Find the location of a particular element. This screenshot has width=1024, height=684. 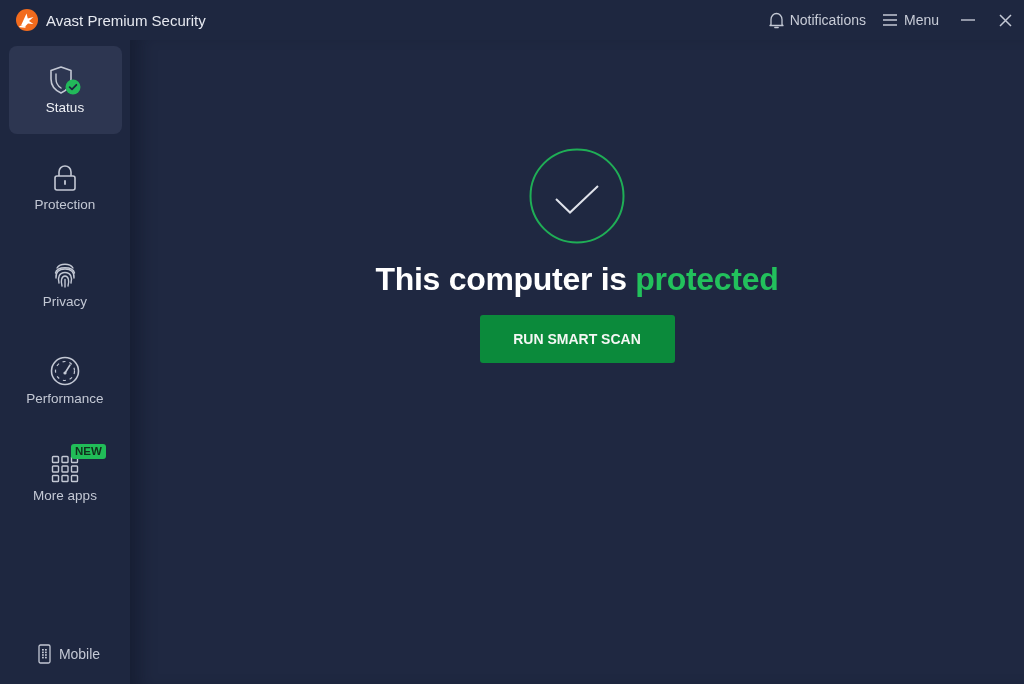

fingerprint-icon is located at coordinates (65, 275).